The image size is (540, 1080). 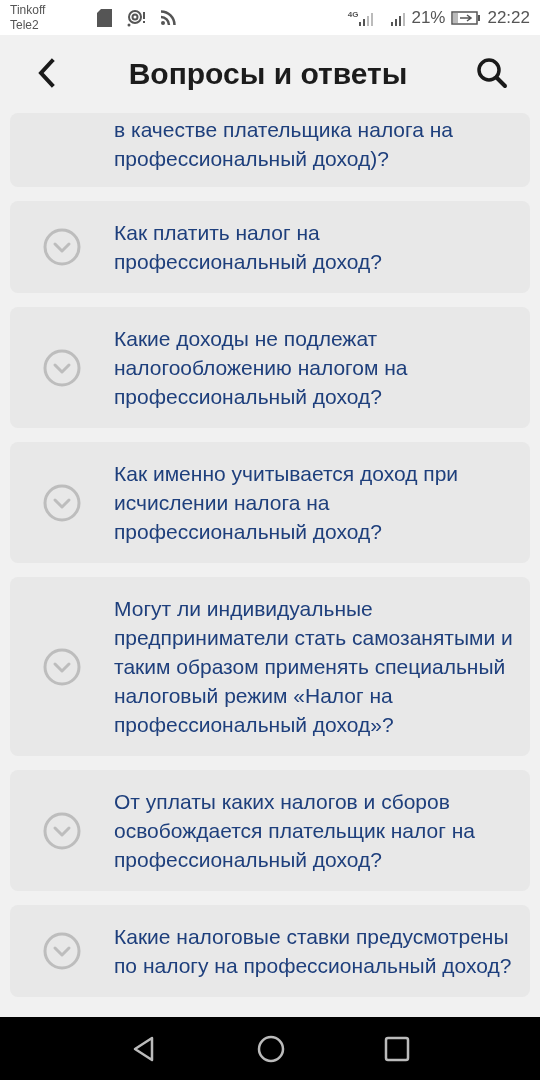 I want to click on question-item: Как платить налог на профессиональный доход?, so click(x=270, y=247).